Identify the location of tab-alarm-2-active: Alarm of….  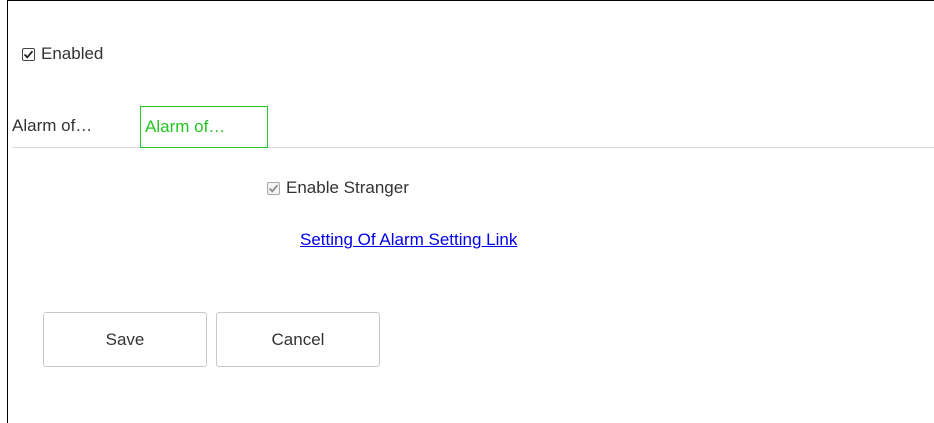
(204, 127).